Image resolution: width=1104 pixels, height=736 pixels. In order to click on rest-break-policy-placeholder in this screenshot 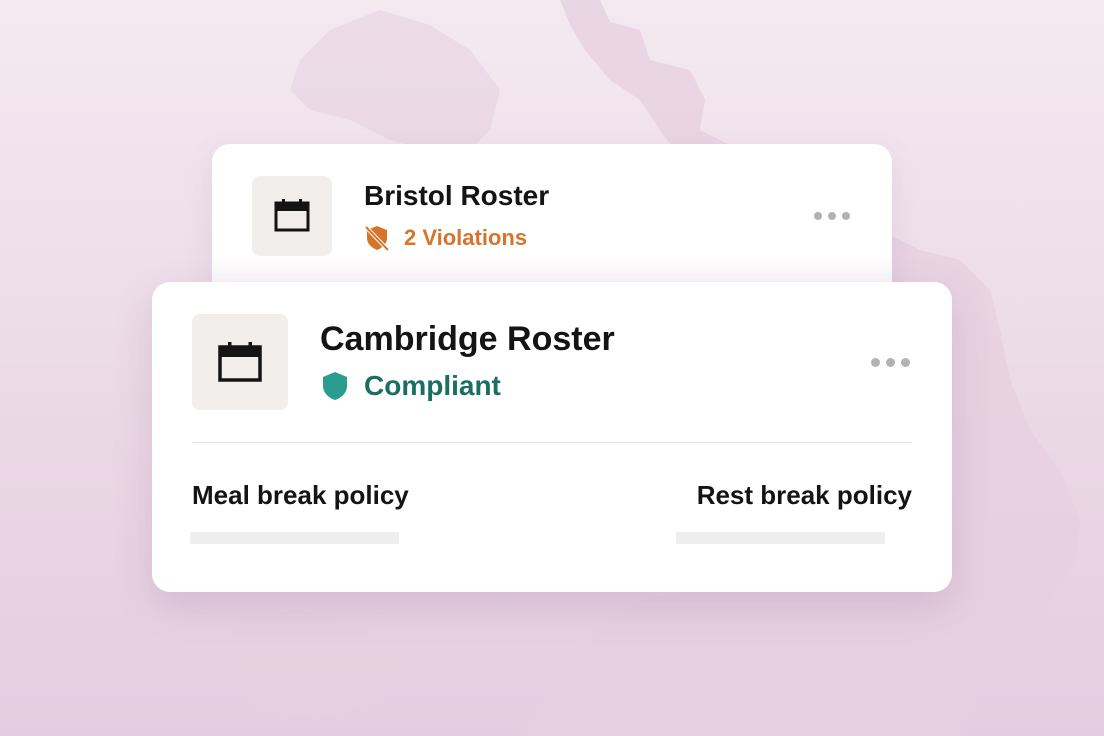, I will do `click(780, 538)`.